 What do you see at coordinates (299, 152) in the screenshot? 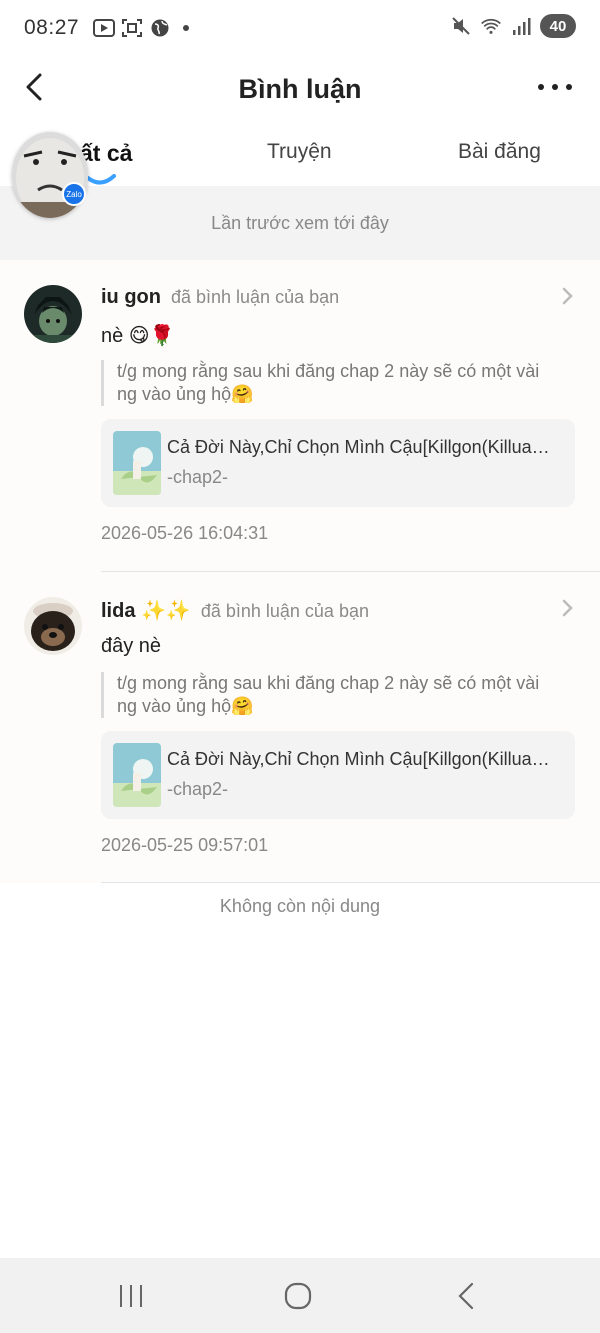
I see `tab-stories: Truyện` at bounding box center [299, 152].